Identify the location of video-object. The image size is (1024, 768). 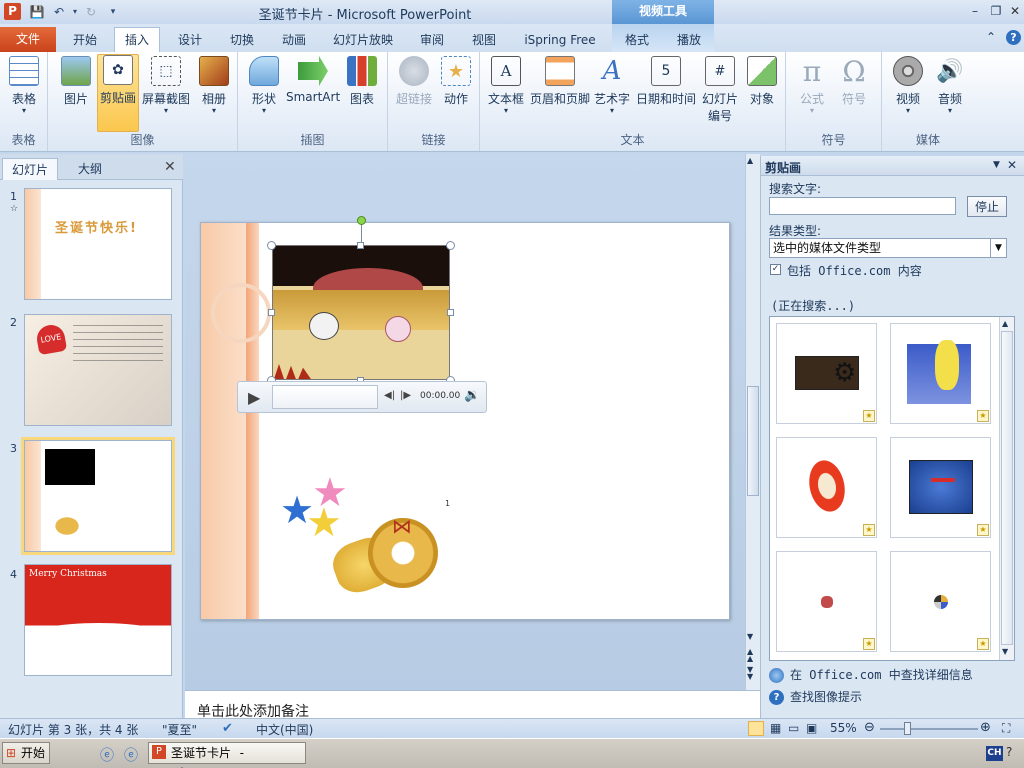
(361, 312).